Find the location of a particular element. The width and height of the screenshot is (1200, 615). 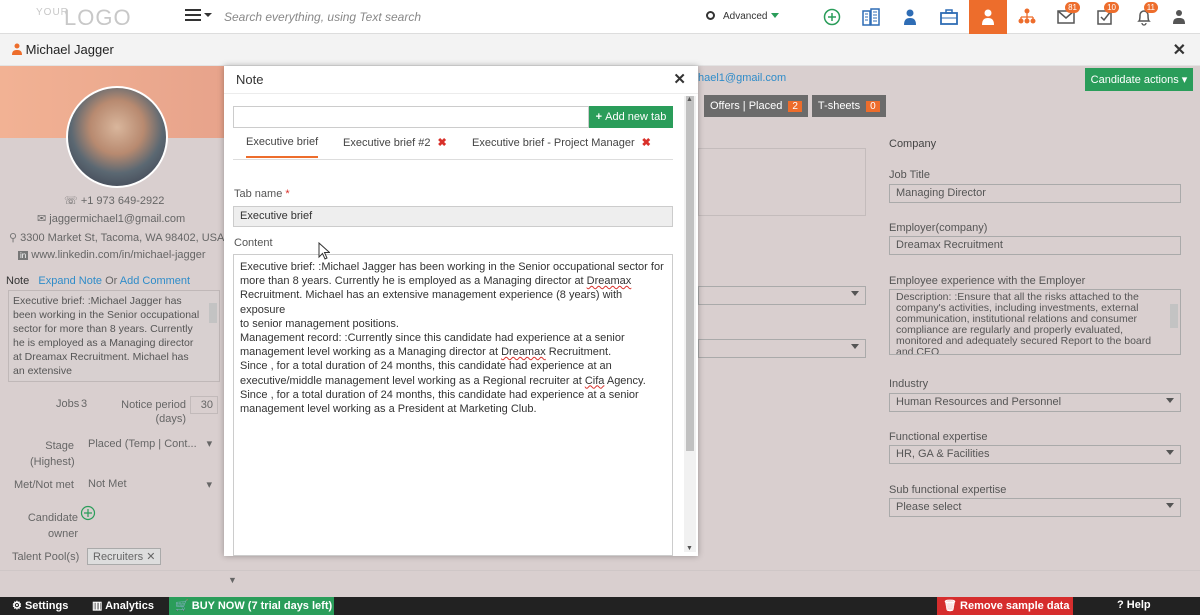

tab-name-input: Executive brief is located at coordinates (453, 216).